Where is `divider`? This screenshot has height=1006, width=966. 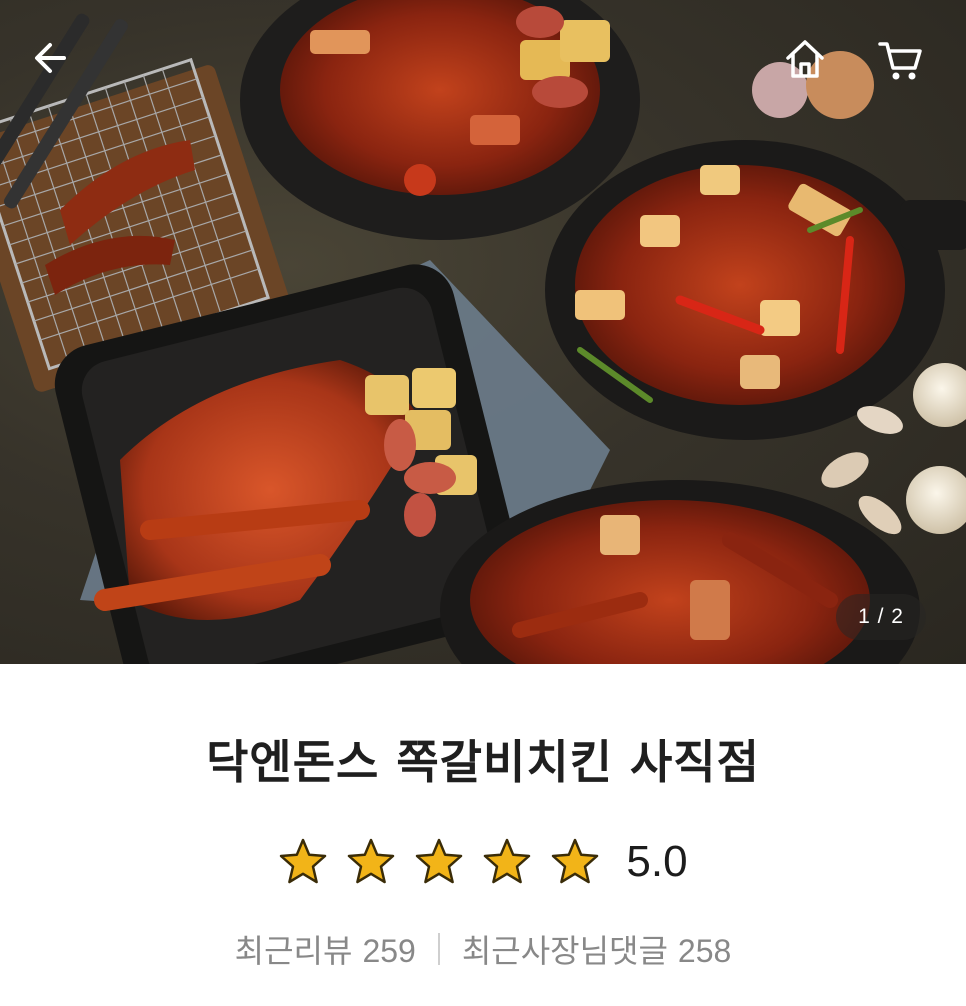 divider is located at coordinates (438, 949).